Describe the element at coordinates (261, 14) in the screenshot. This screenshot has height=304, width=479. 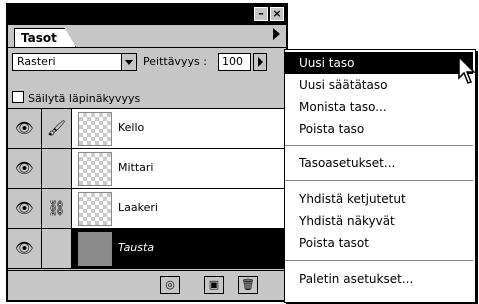
I see `minimize-icon: –` at that location.